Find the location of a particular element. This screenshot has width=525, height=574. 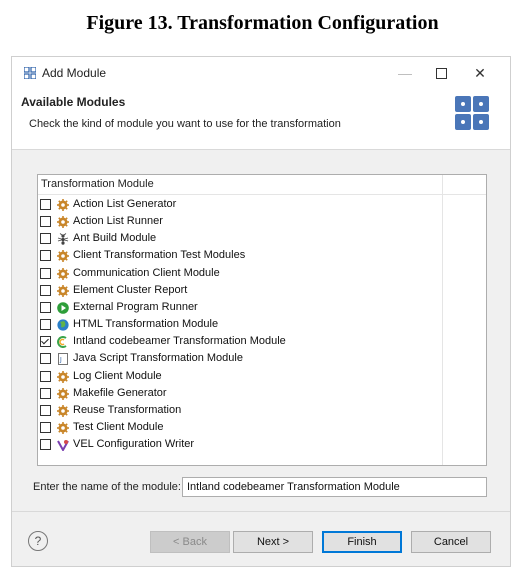

modules-icon is located at coordinates (30, 73).